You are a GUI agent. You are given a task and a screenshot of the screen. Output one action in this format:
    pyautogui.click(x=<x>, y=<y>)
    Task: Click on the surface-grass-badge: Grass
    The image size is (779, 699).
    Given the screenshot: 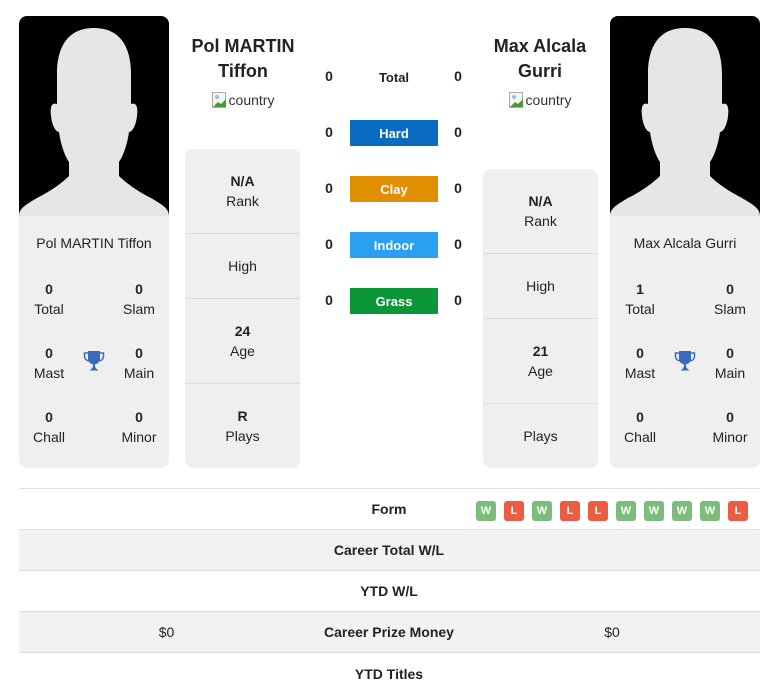 What is the action you would take?
    pyautogui.click(x=394, y=301)
    